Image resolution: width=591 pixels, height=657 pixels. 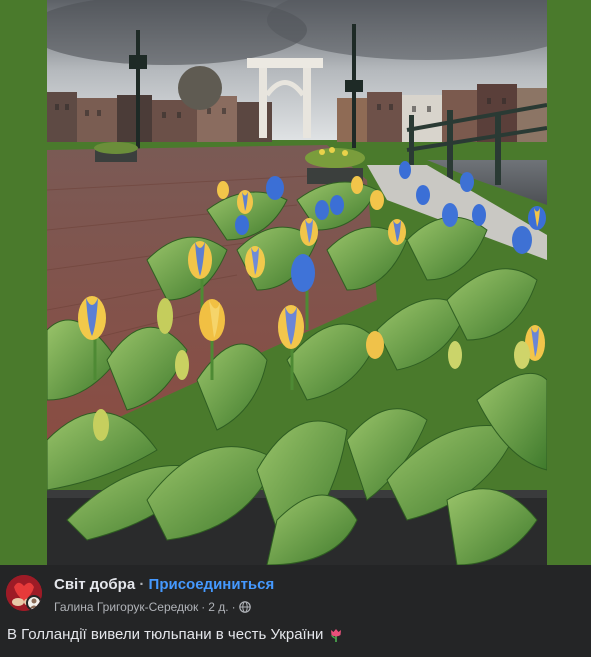 What do you see at coordinates (244, 607) in the screenshot?
I see `globe-icon` at bounding box center [244, 607].